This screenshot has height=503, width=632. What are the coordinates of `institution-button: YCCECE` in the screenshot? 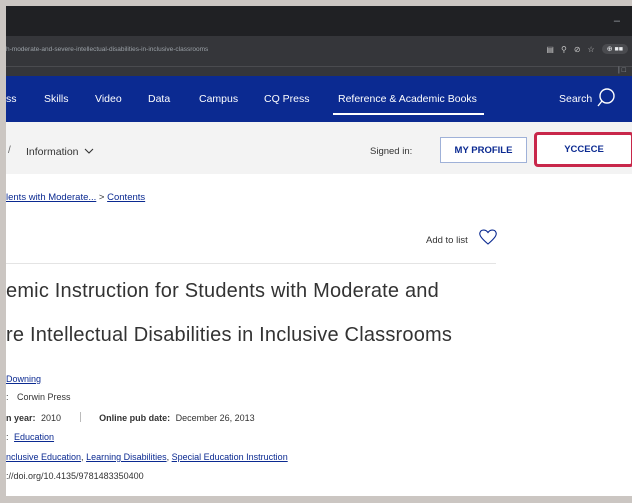 It's located at (583, 149).